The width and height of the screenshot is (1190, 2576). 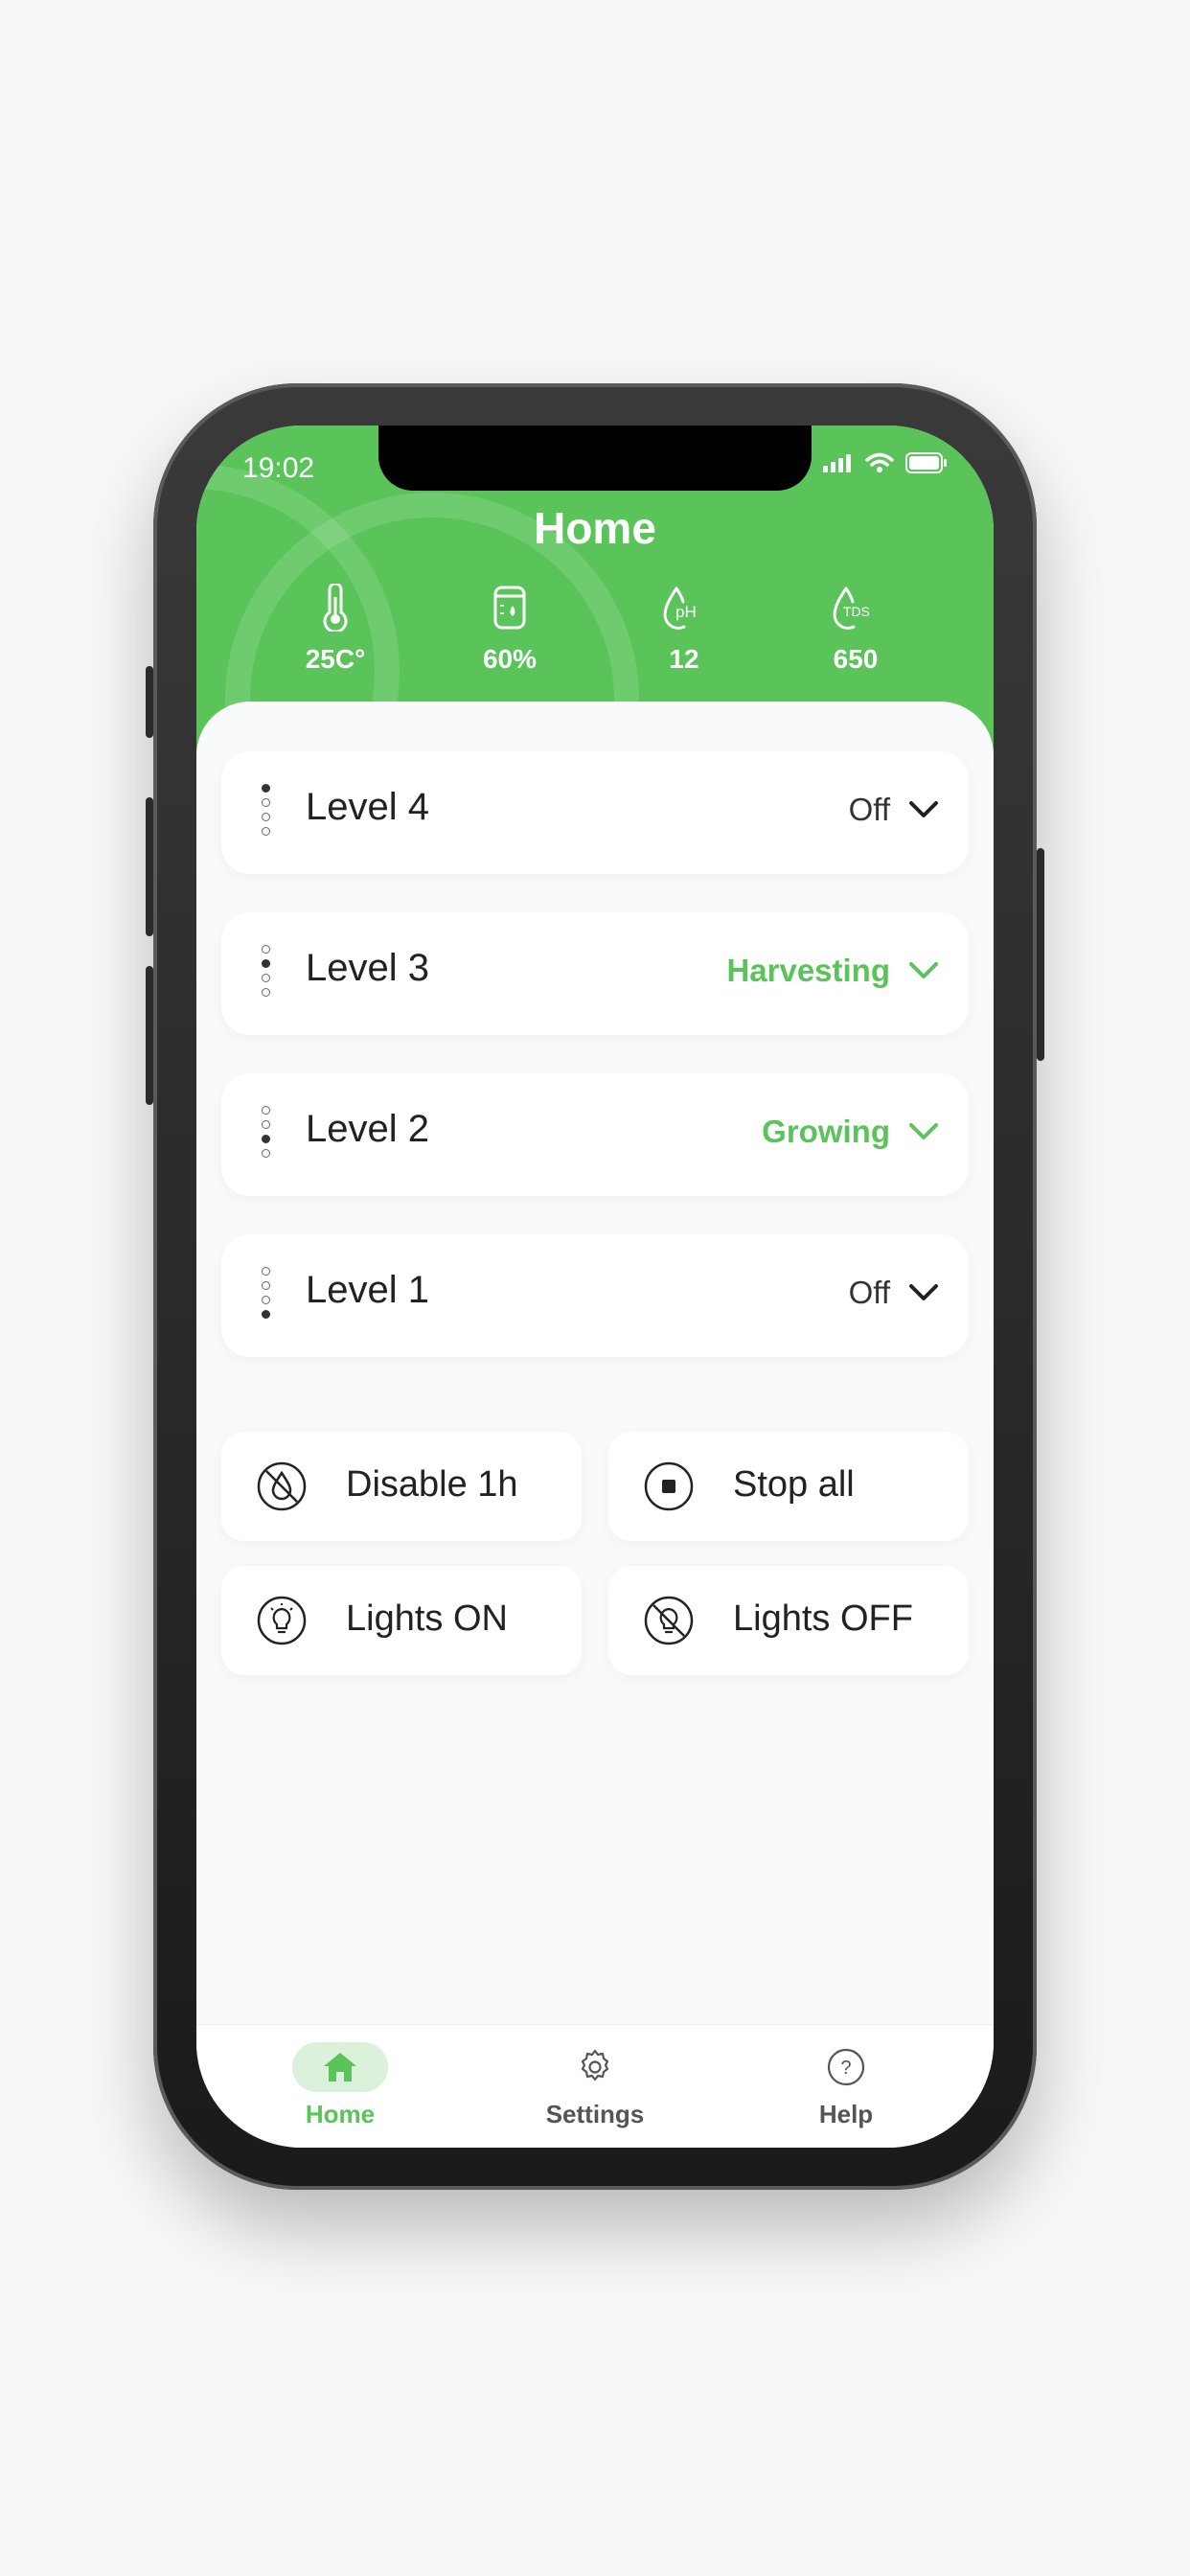 I want to click on level-card-1: Level 1 Off, so click(x=595, y=1295).